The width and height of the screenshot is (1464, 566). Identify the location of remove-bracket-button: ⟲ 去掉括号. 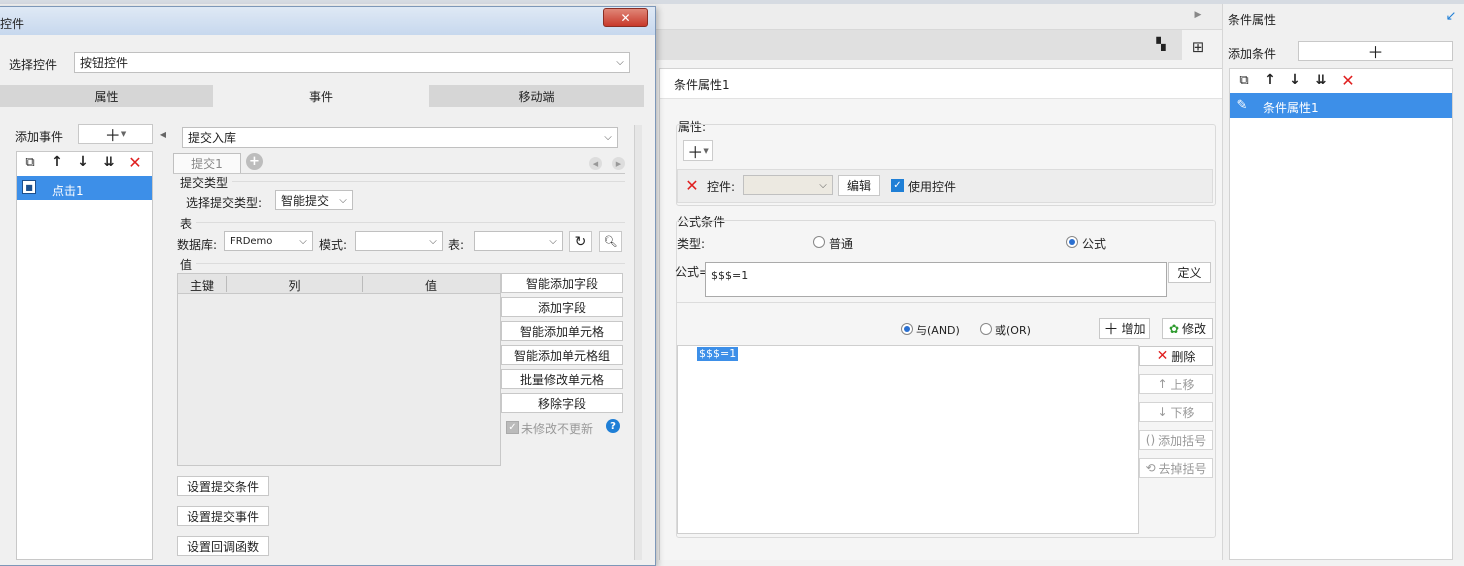
(1176, 468).